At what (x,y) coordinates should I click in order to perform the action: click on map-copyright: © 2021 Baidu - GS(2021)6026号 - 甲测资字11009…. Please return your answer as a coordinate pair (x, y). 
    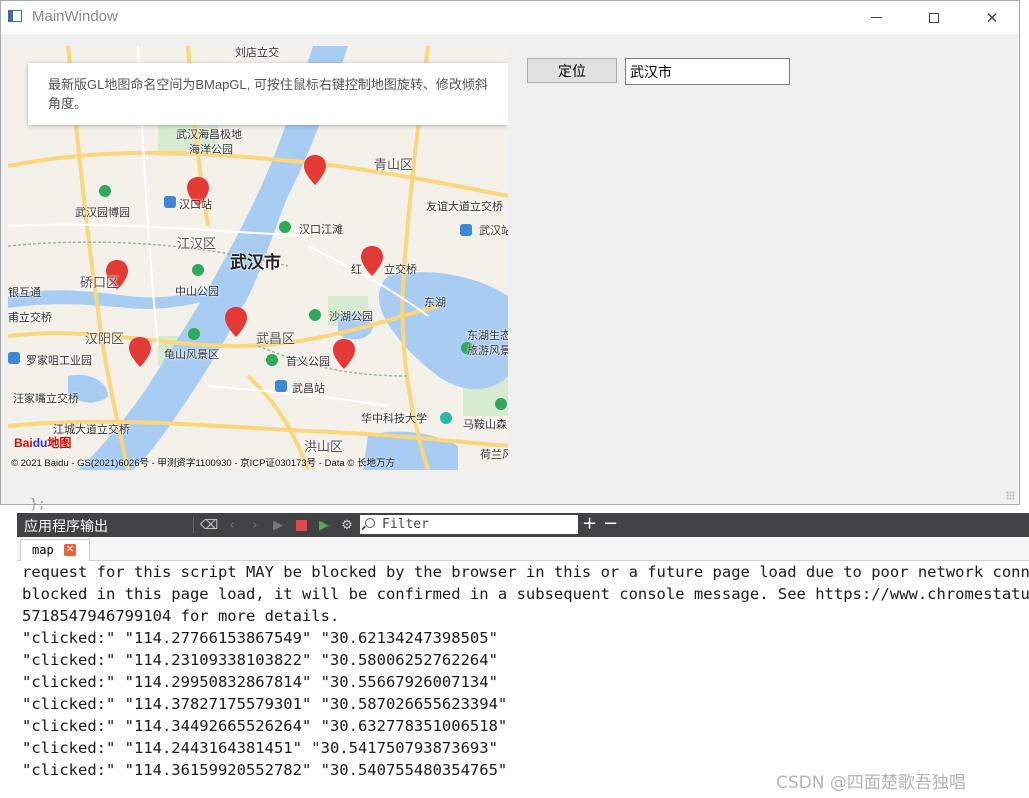
    Looking at the image, I should click on (203, 463).